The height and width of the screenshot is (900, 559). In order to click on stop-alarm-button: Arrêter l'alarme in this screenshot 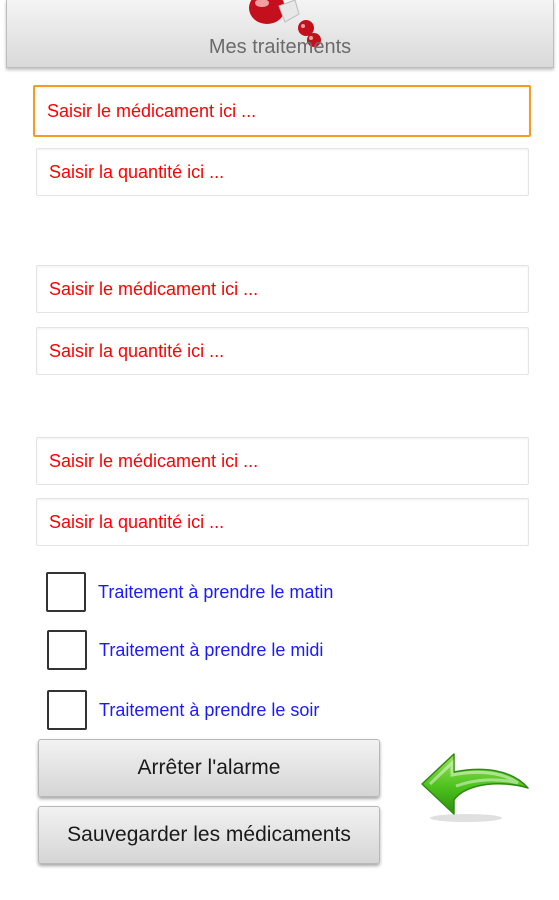, I will do `click(209, 768)`.